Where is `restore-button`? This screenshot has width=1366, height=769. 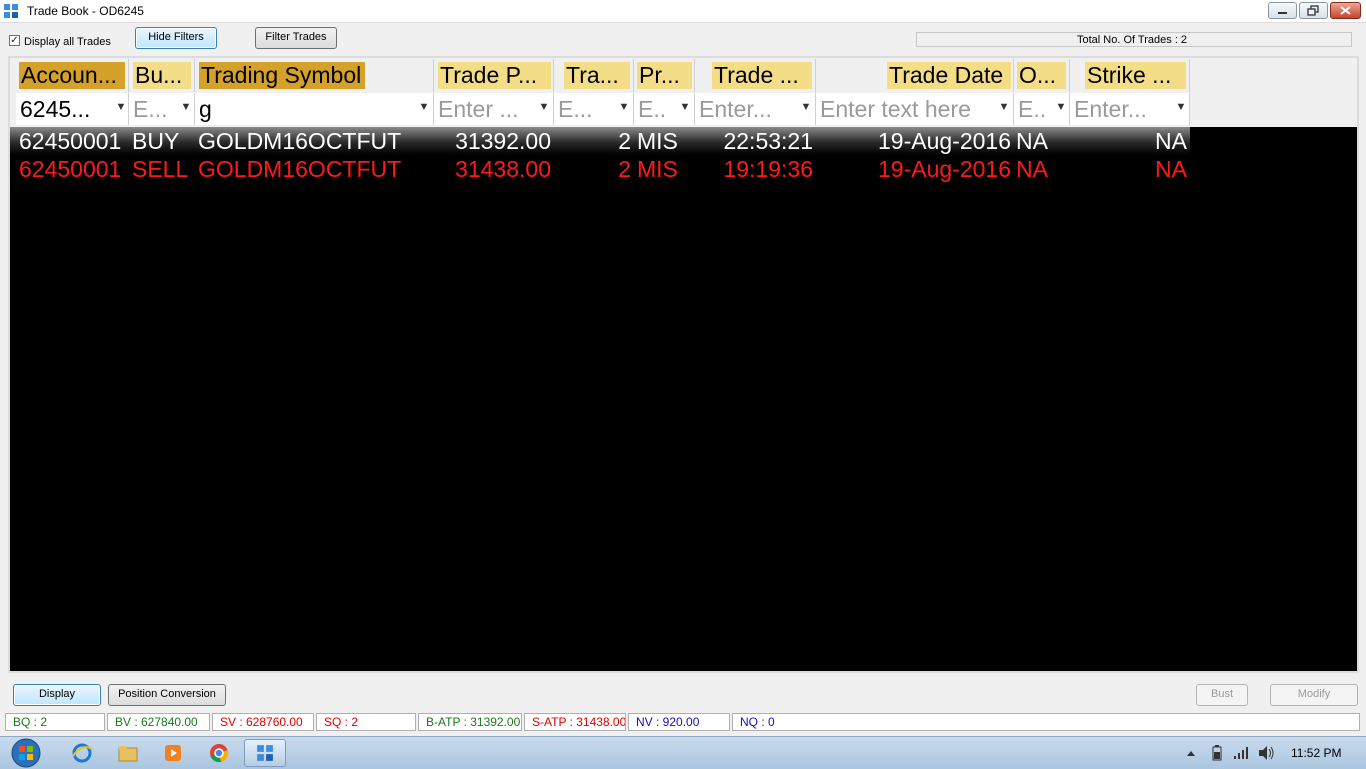 restore-button is located at coordinates (1313, 10).